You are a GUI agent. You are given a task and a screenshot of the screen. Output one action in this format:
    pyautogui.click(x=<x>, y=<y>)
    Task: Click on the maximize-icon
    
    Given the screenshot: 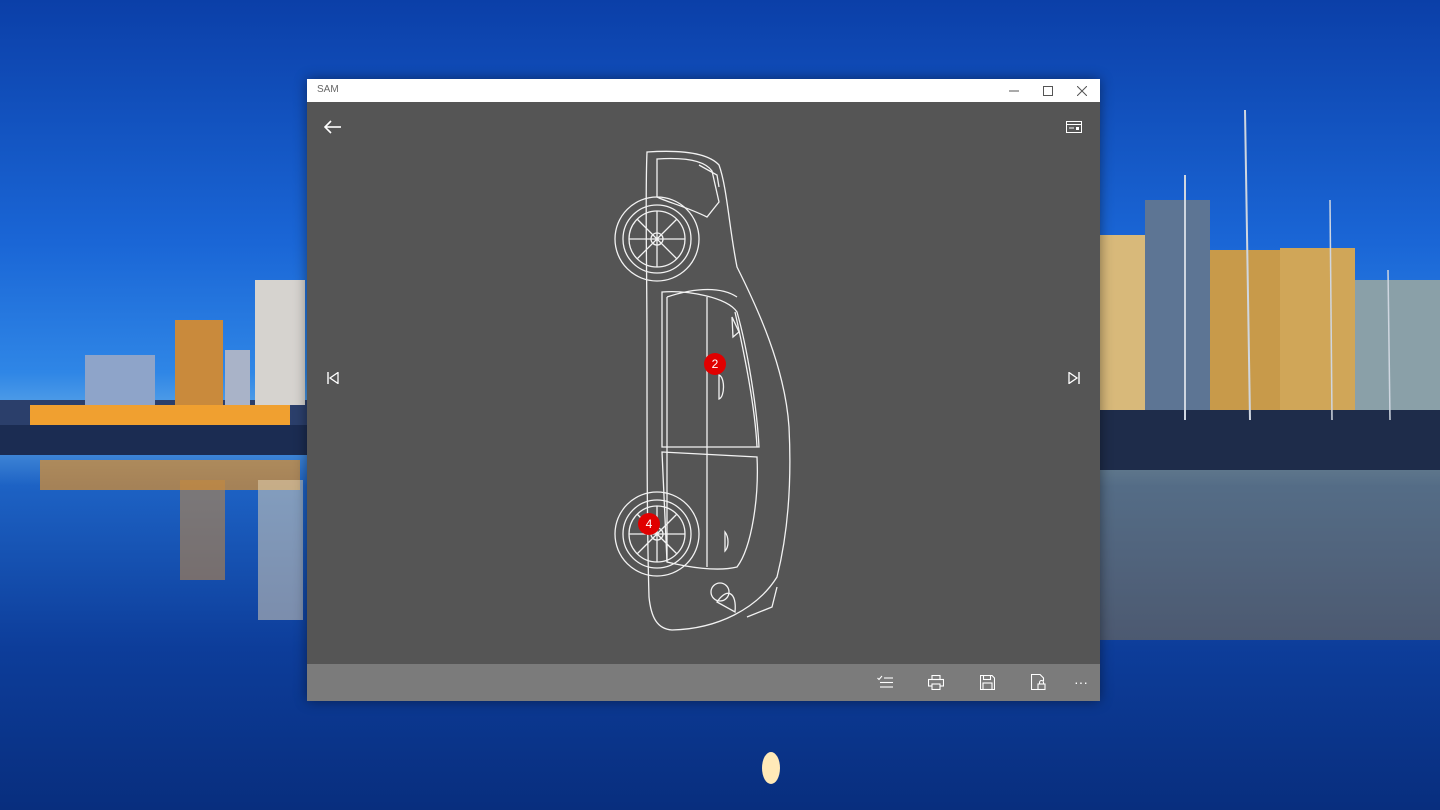 What is the action you would take?
    pyautogui.click(x=1048, y=90)
    